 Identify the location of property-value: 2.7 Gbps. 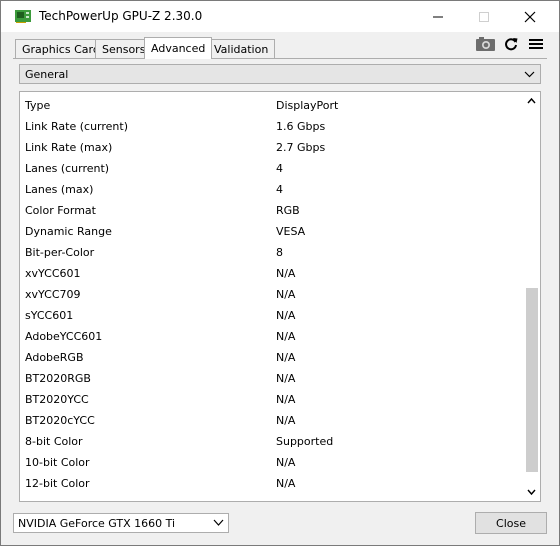
(301, 147).